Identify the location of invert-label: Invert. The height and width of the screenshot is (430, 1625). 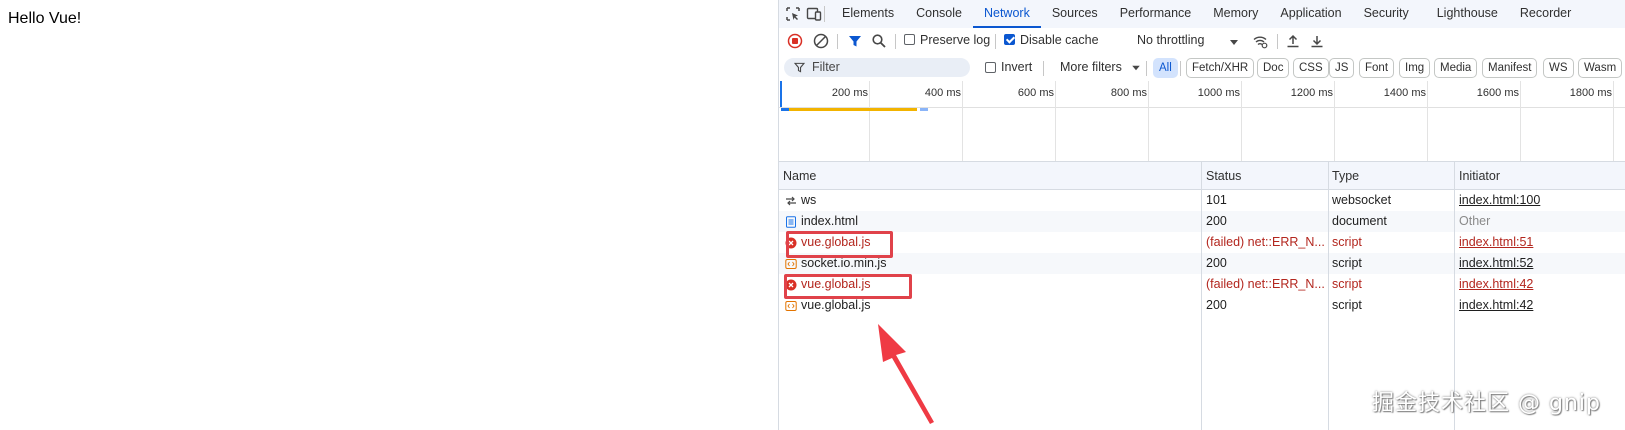
(1017, 67).